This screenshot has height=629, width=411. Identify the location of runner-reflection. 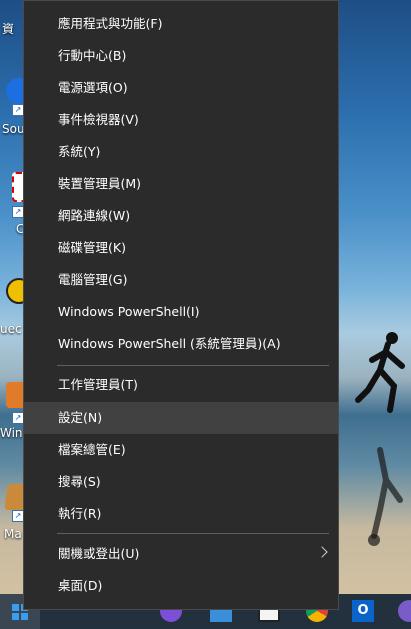
(385, 496).